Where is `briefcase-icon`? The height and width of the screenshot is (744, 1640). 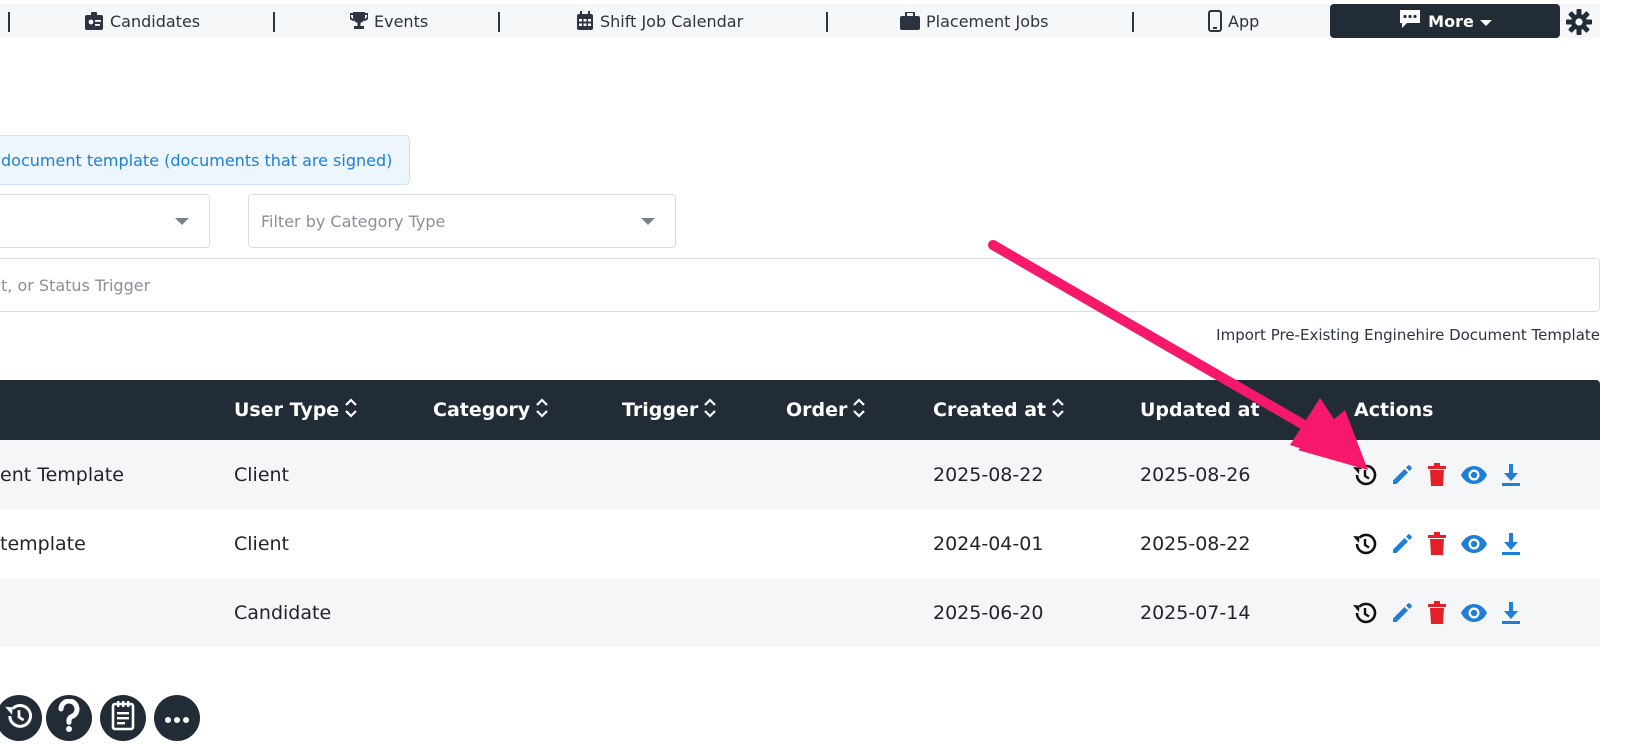
briefcase-icon is located at coordinates (910, 21).